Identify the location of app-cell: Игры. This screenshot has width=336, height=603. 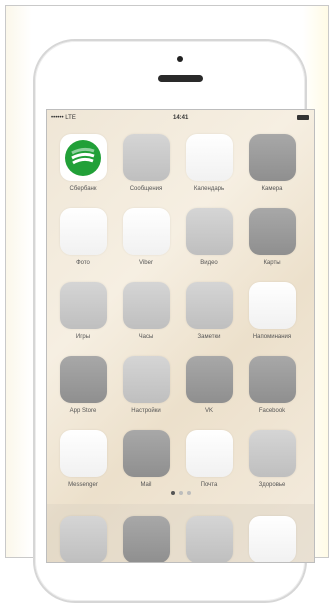
(83, 311).